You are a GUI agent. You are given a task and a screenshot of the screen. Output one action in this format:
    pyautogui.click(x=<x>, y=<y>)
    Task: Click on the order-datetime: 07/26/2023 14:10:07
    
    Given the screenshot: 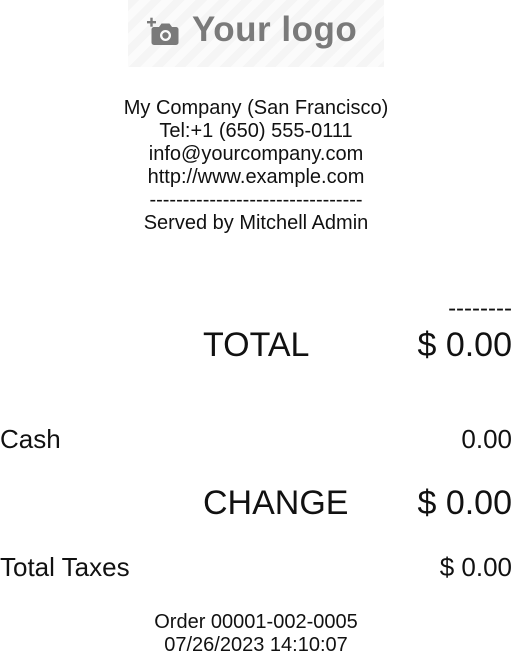 What is the action you would take?
    pyautogui.click(x=256, y=645)
    